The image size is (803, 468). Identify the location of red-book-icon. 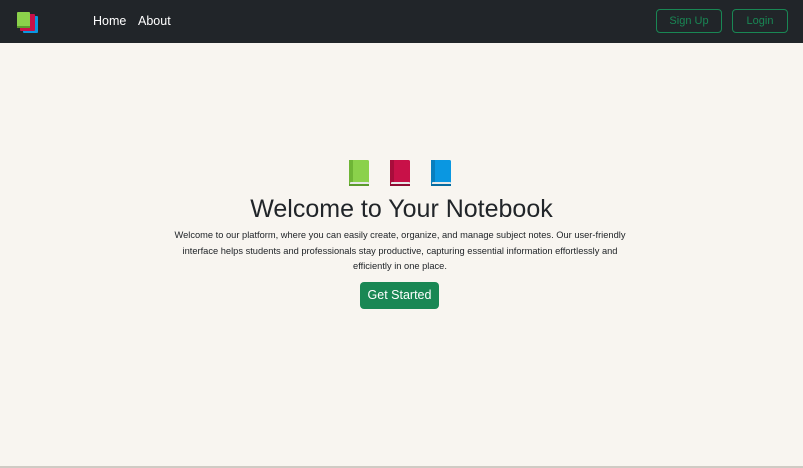
(400, 173).